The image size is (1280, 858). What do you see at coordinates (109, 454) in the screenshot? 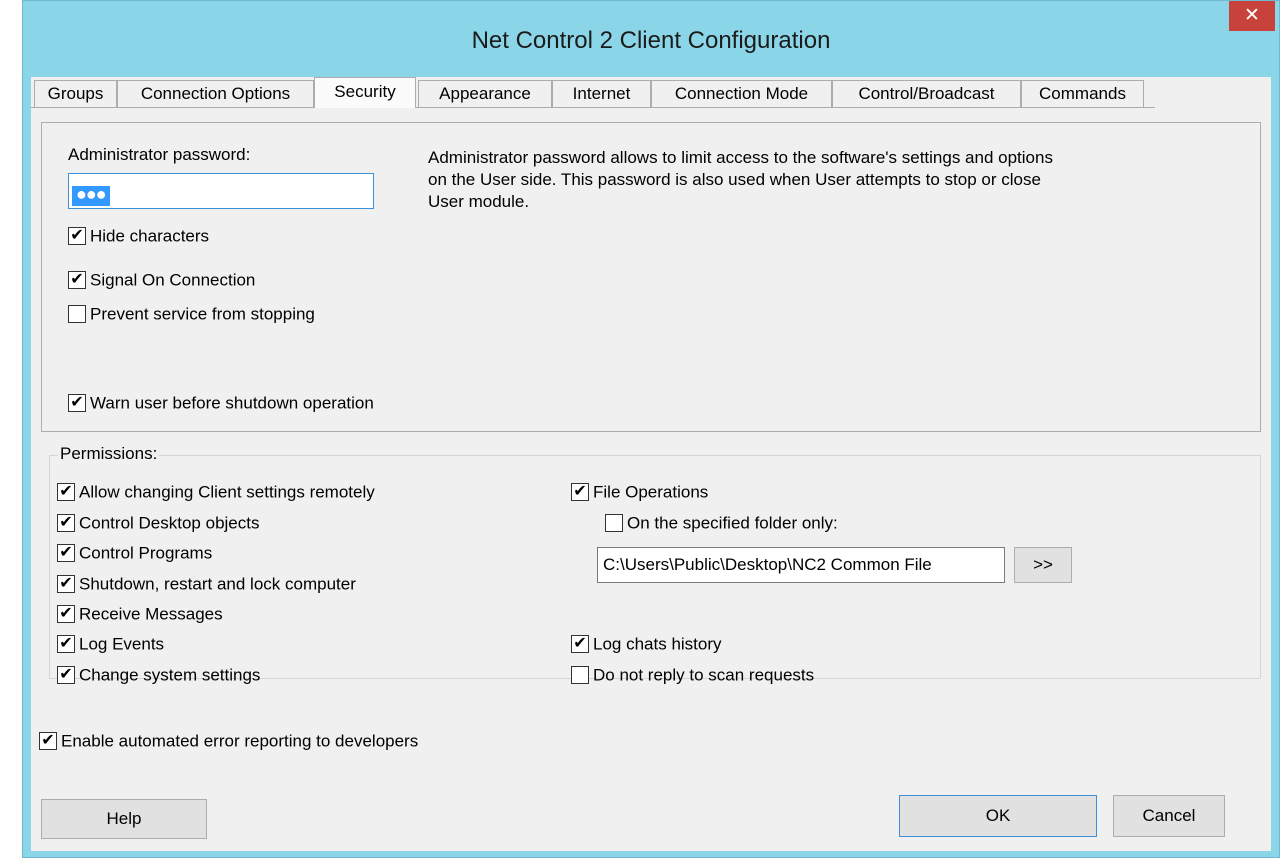
I see `permissions-title: Permissions:` at bounding box center [109, 454].